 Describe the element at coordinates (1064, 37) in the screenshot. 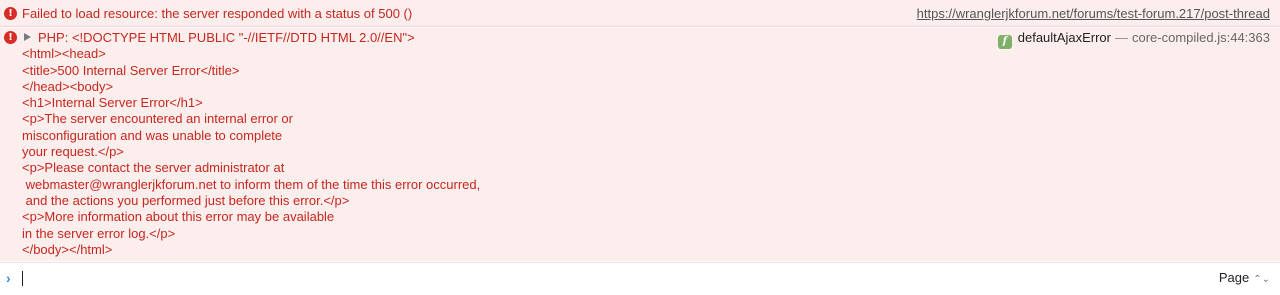

I see `function-name: defaultAjaxError` at that location.